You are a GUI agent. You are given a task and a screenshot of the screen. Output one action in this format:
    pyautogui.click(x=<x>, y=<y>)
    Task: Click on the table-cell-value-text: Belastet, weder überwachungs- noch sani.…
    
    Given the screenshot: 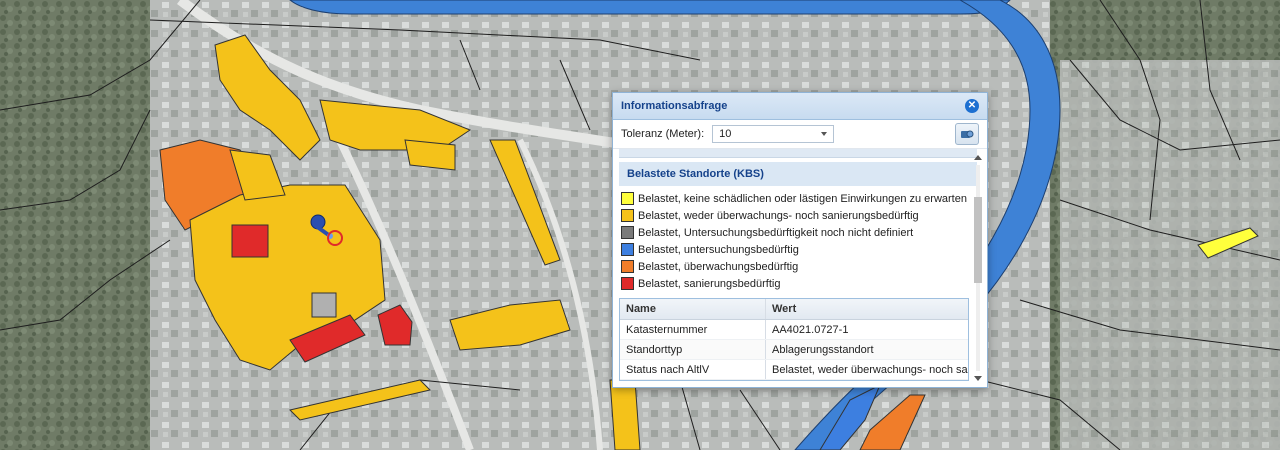 What is the action you would take?
    pyautogui.click(x=870, y=369)
    